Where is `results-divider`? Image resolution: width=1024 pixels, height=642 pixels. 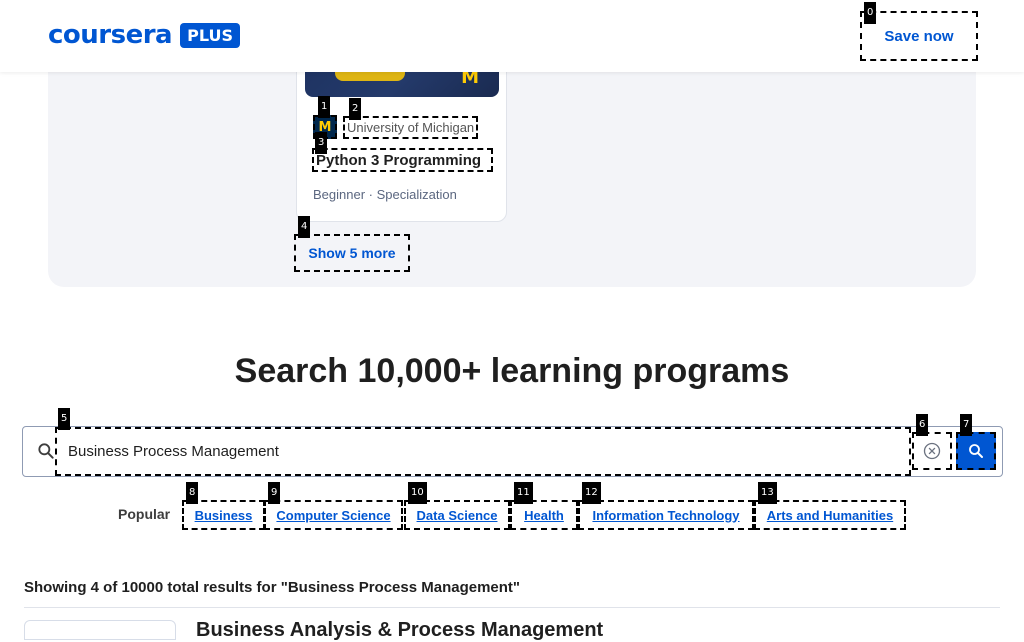
results-divider is located at coordinates (512, 607).